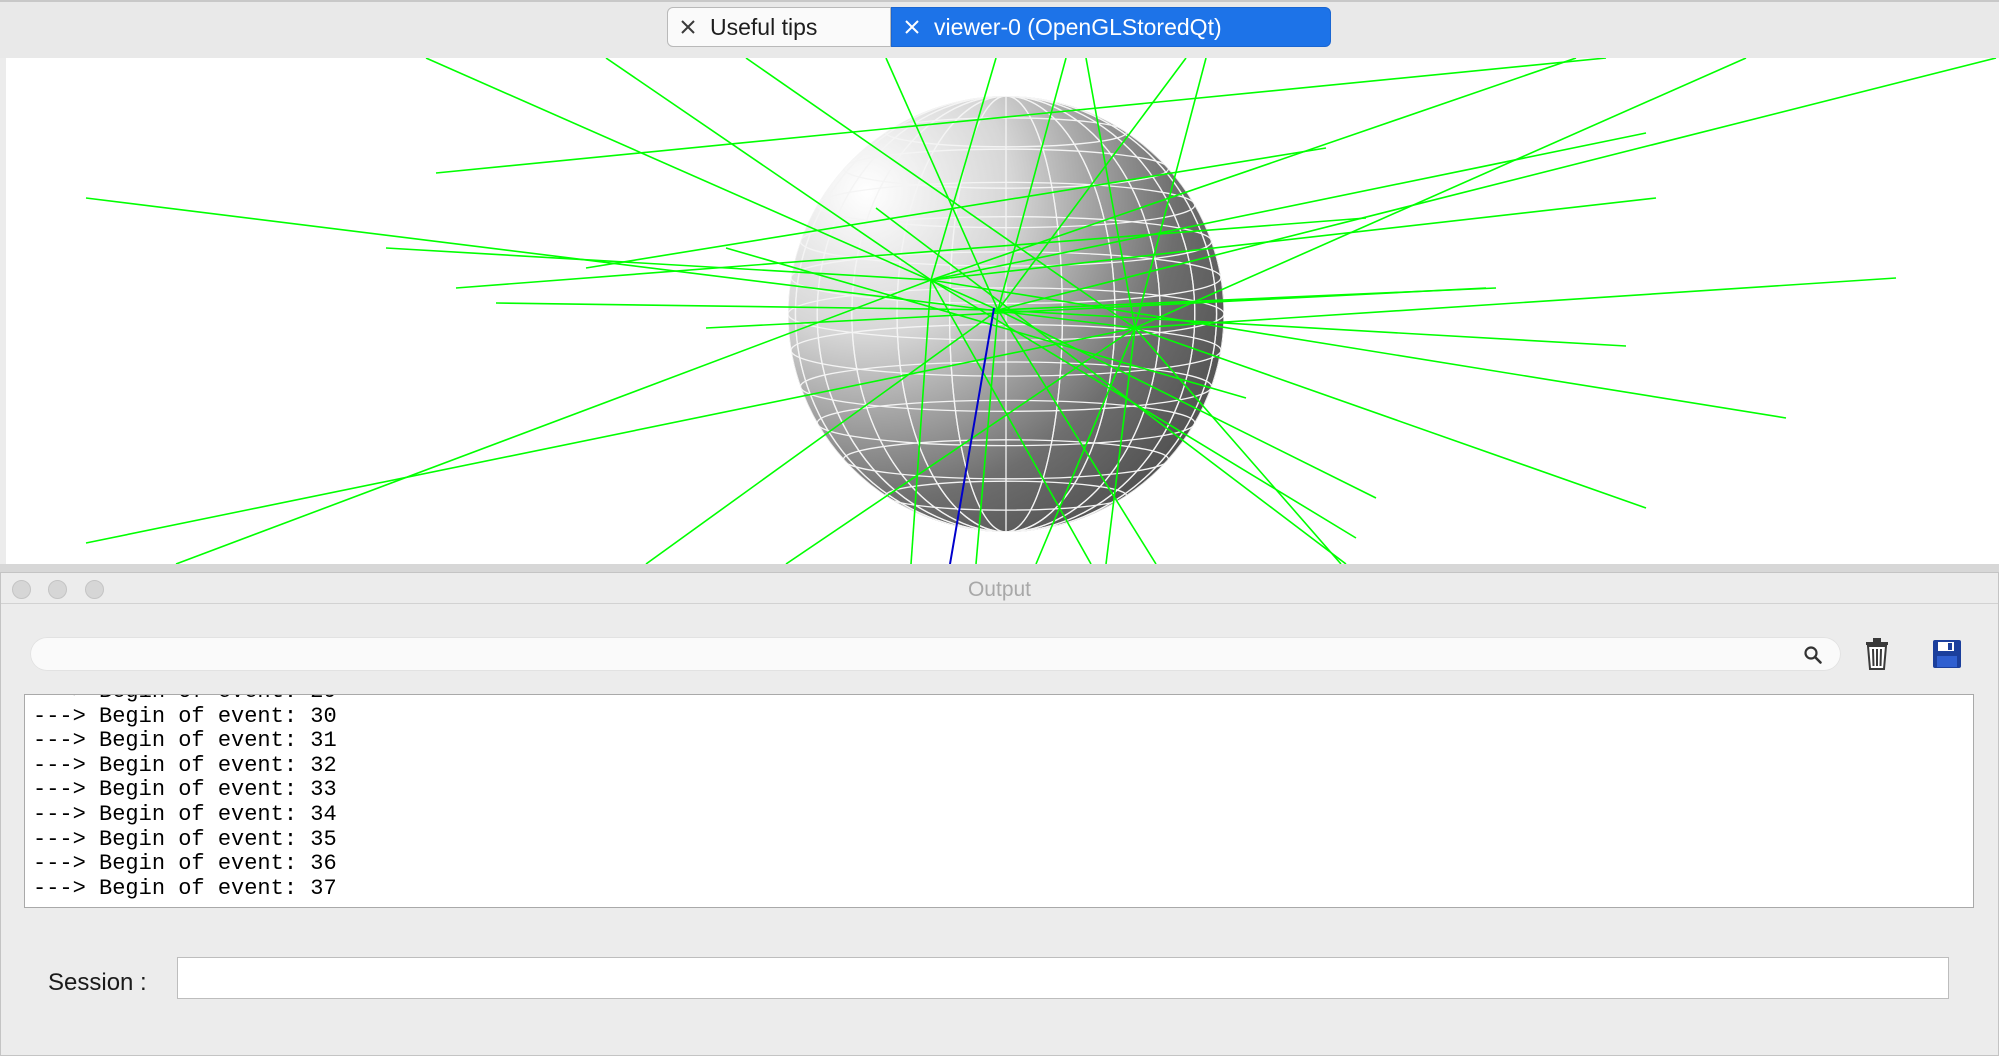  What do you see at coordinates (1063, 978) in the screenshot?
I see `session-input` at bounding box center [1063, 978].